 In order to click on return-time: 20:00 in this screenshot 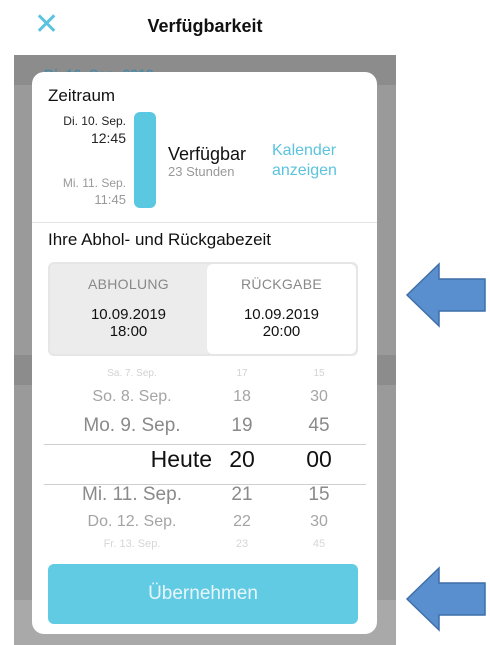, I will do `click(281, 331)`.